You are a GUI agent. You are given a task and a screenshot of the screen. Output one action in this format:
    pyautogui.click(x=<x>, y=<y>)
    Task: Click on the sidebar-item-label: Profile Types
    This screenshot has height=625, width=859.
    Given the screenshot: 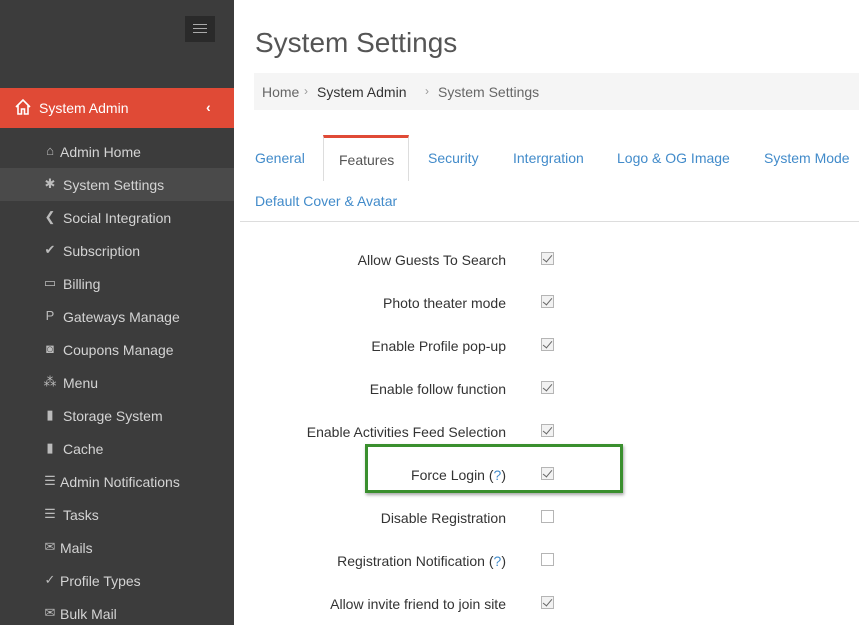 What is the action you would take?
    pyautogui.click(x=100, y=581)
    